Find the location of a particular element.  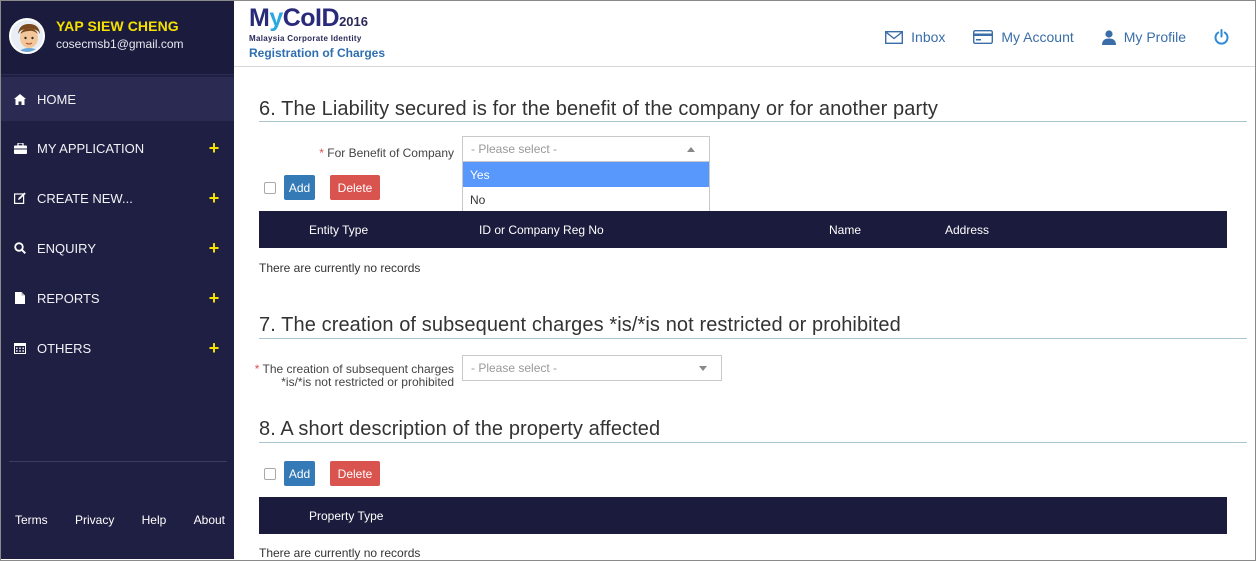

caret-up-icon is located at coordinates (691, 149).